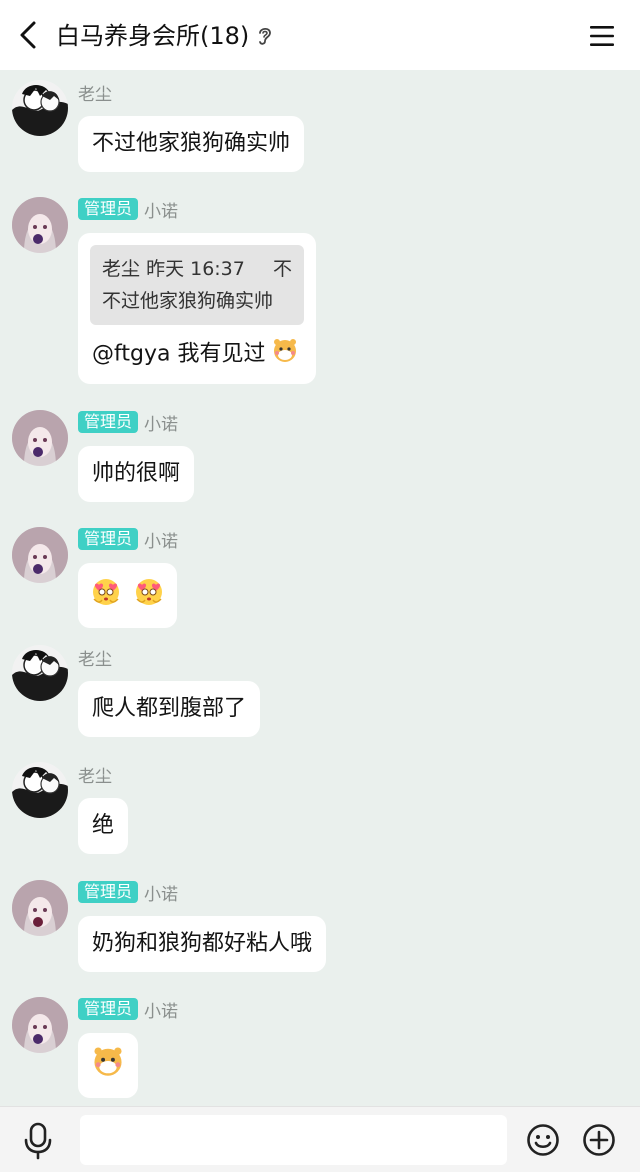  What do you see at coordinates (197, 285) in the screenshot?
I see `quoted-message: 老尘 昨天 16:37 不 不过他家狼狗确实帅` at bounding box center [197, 285].